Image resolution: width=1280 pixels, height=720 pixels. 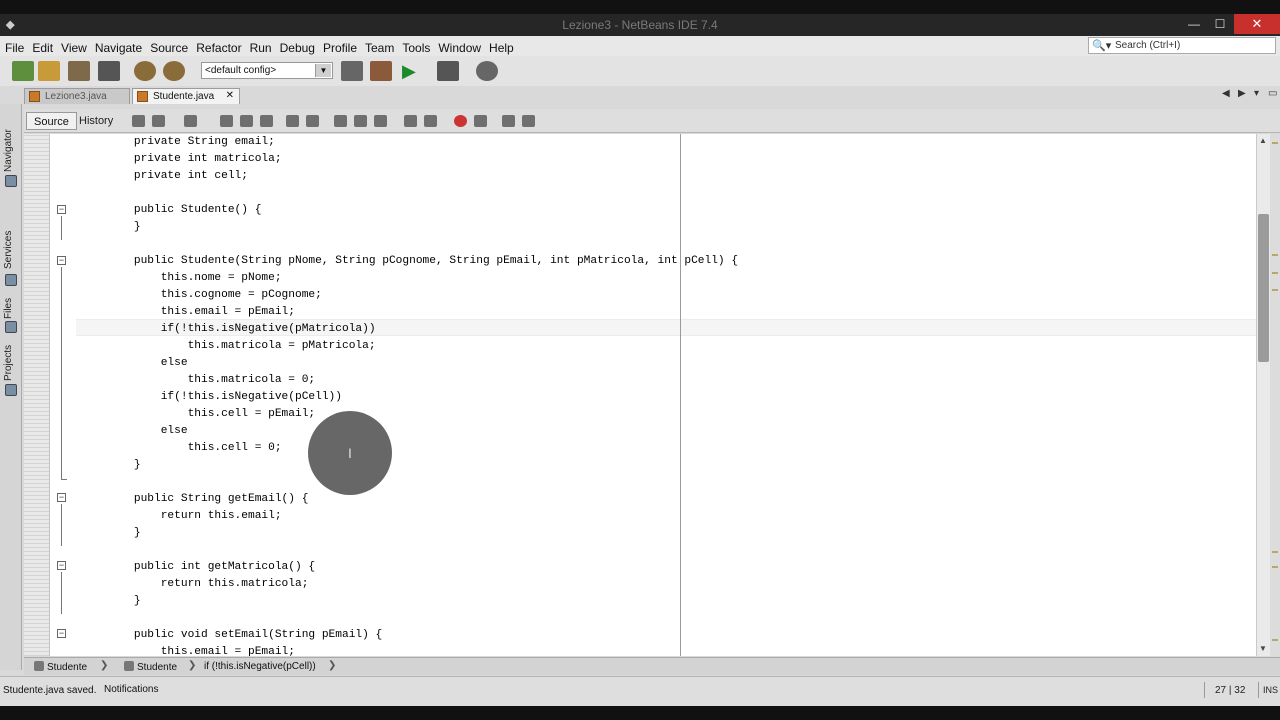 I want to click on comment-icon, so click(x=508, y=121).